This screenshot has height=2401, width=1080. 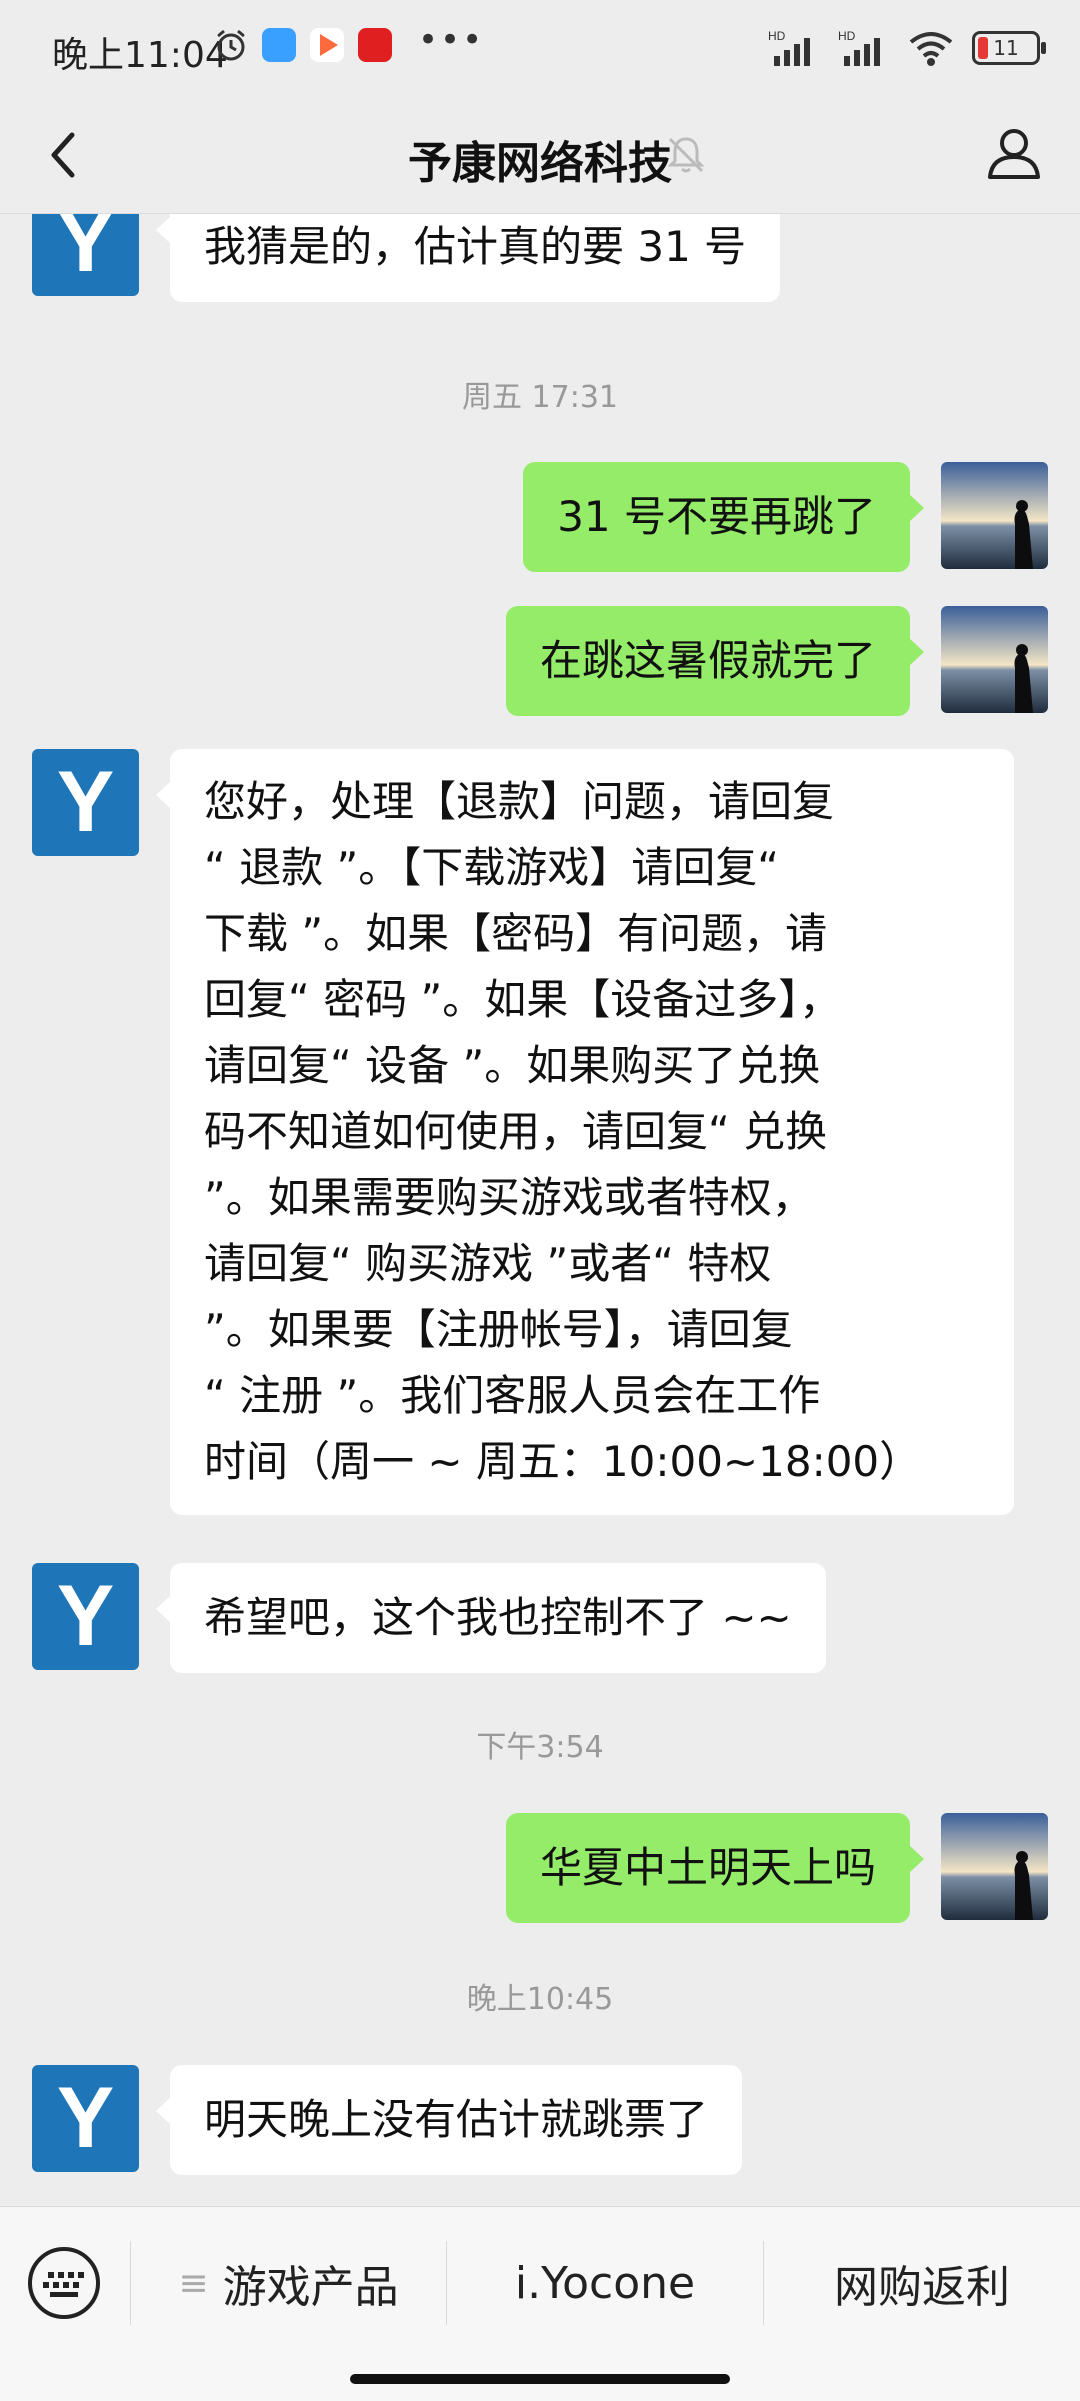 I want to click on message-line: 回复“ 密码 ”。如果【设备过多】，, so click(x=523, y=999).